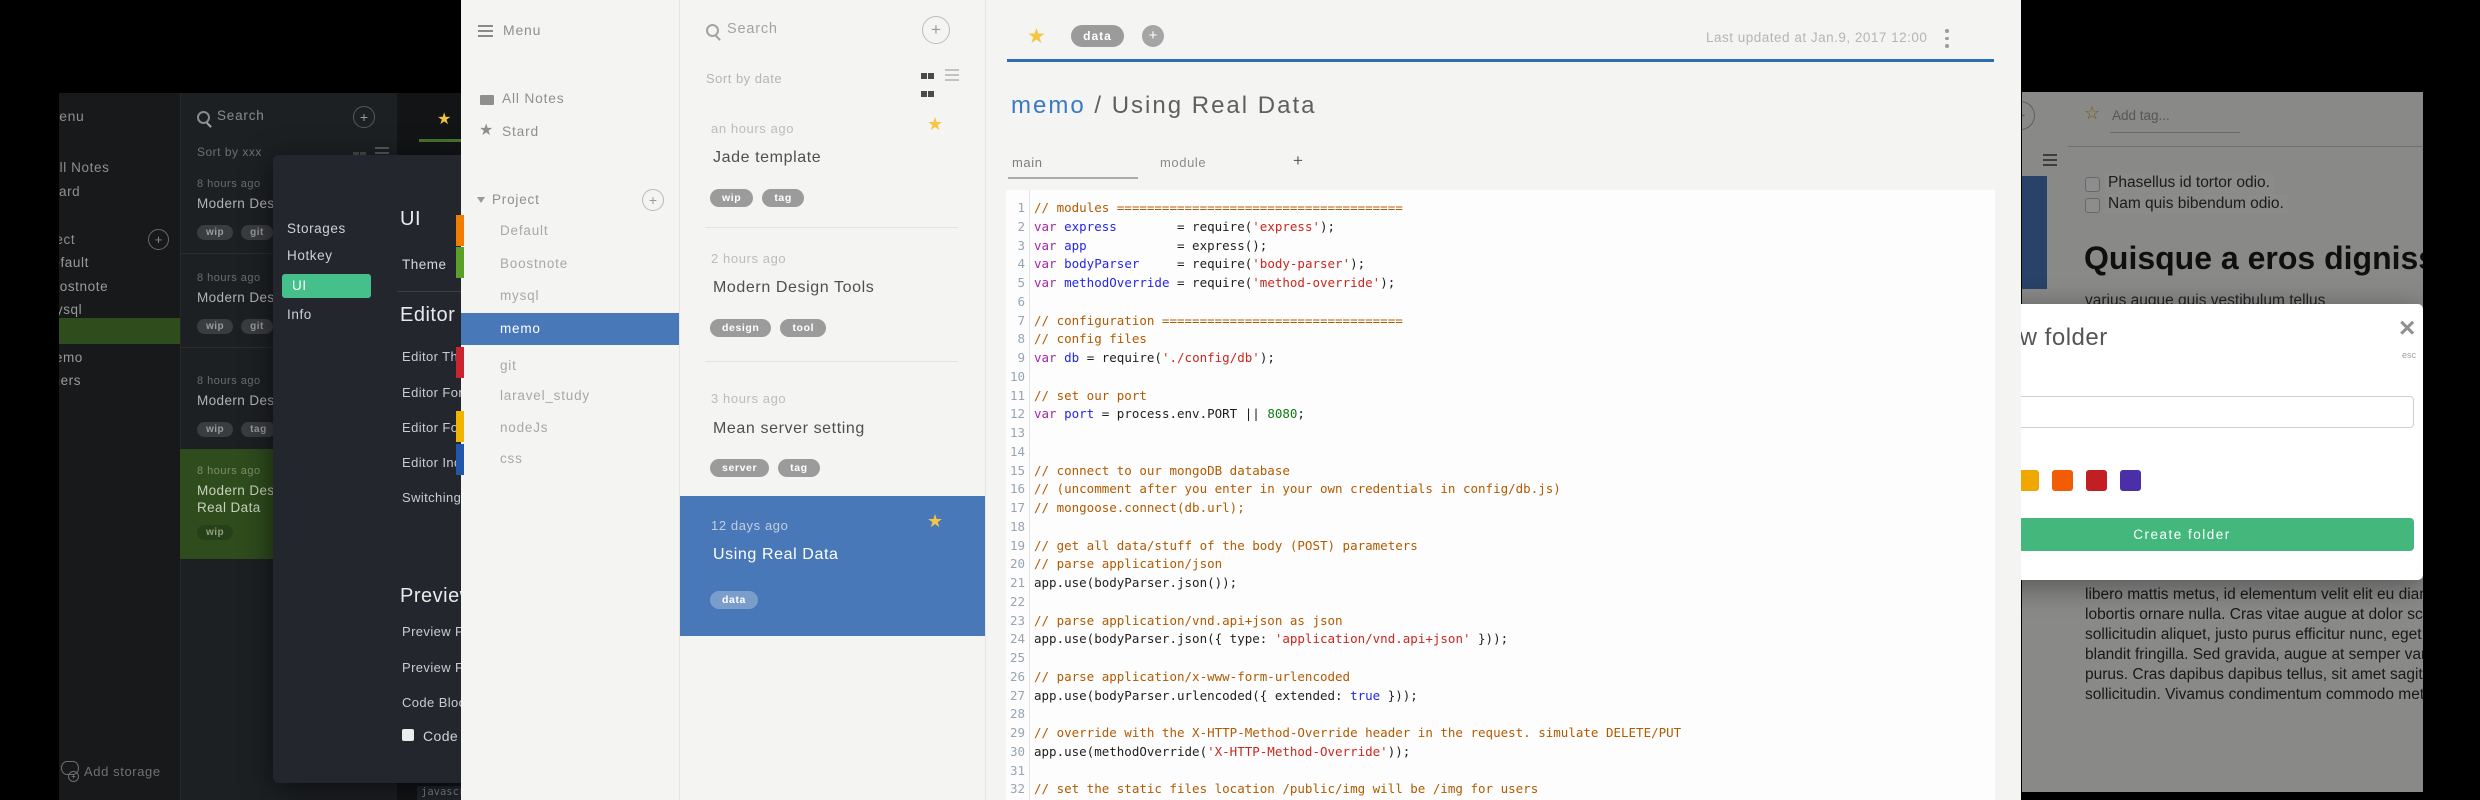 The width and height of the screenshot is (2480, 800). What do you see at coordinates (158, 239) in the screenshot?
I see `dark-add-folder-button: +` at bounding box center [158, 239].